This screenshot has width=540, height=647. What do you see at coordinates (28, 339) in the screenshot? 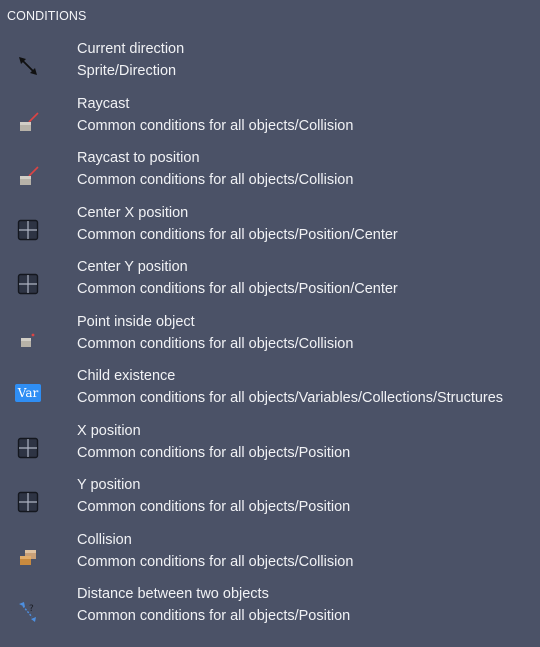
I see `point-inside-icon` at bounding box center [28, 339].